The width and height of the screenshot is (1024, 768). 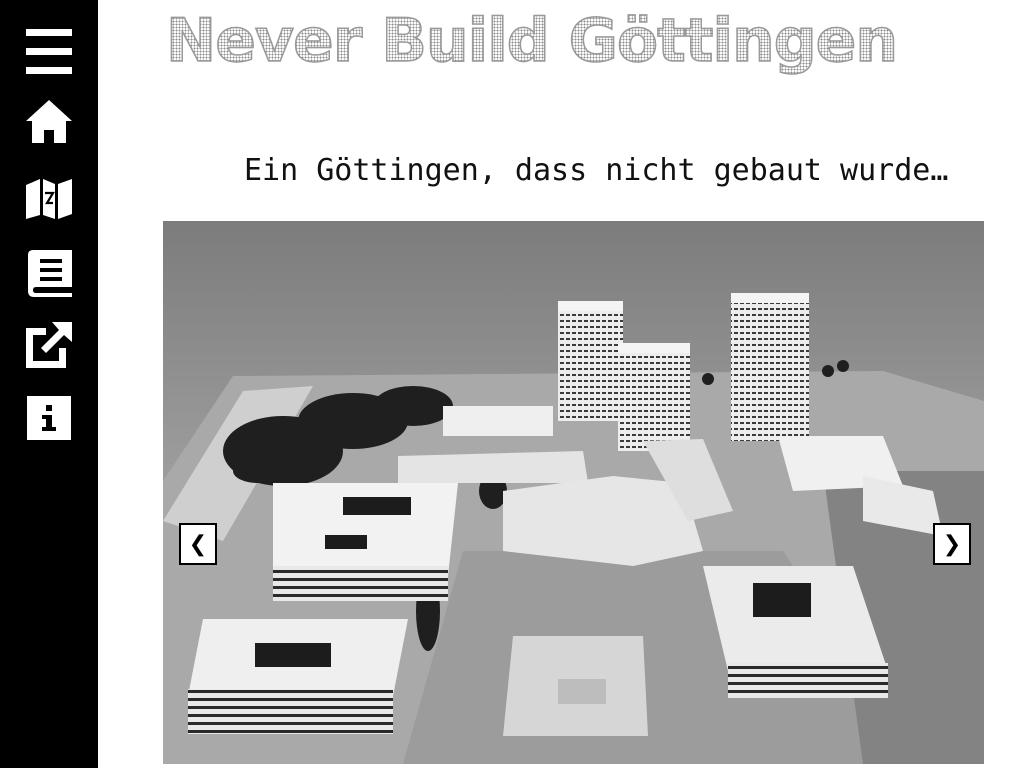 I want to click on page-title: Never Build Göttingen, so click(x=532, y=41).